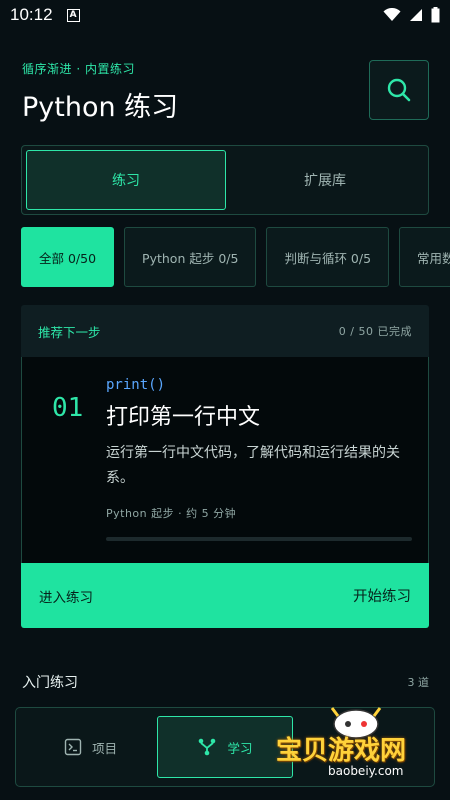  Describe the element at coordinates (253, 465) in the screenshot. I see `exercise-description: 运行第一行中文代码，了解代码和运行结果的关系。` at that location.